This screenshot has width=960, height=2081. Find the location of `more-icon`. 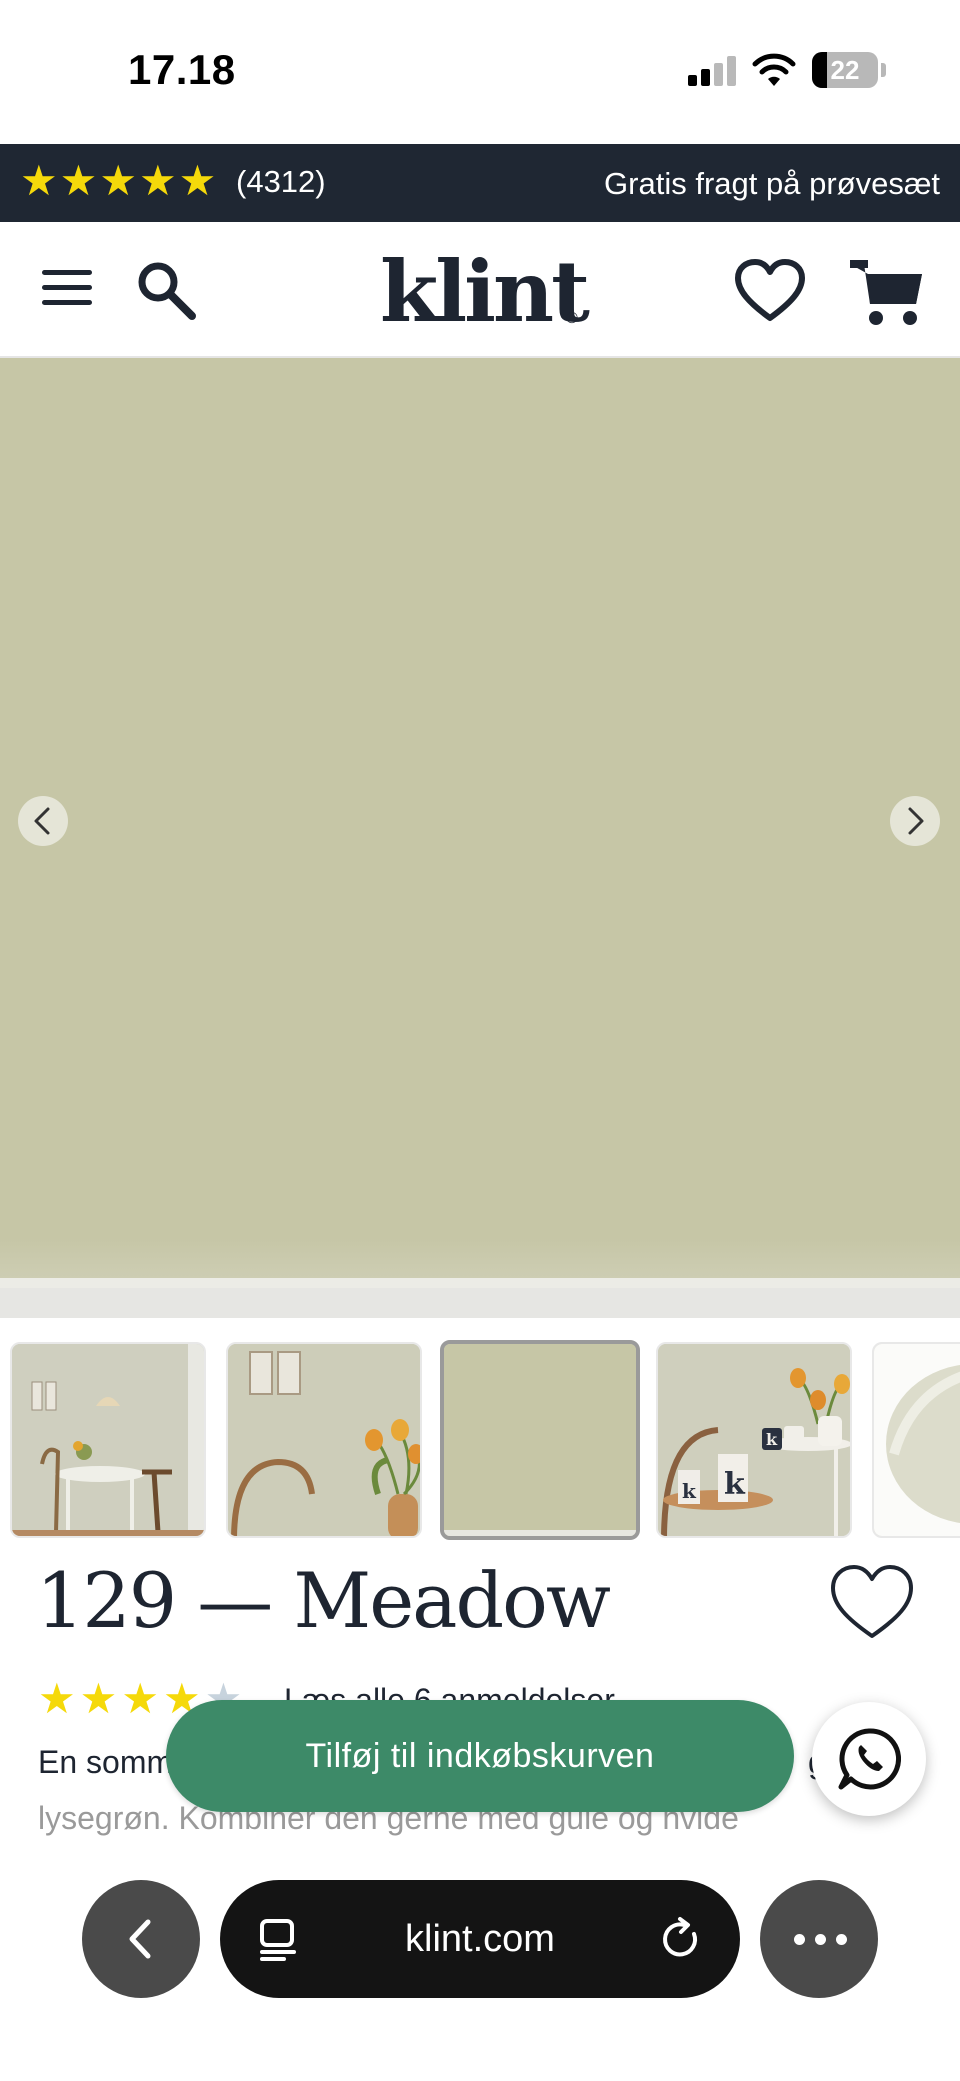

more-icon is located at coordinates (820, 1939).